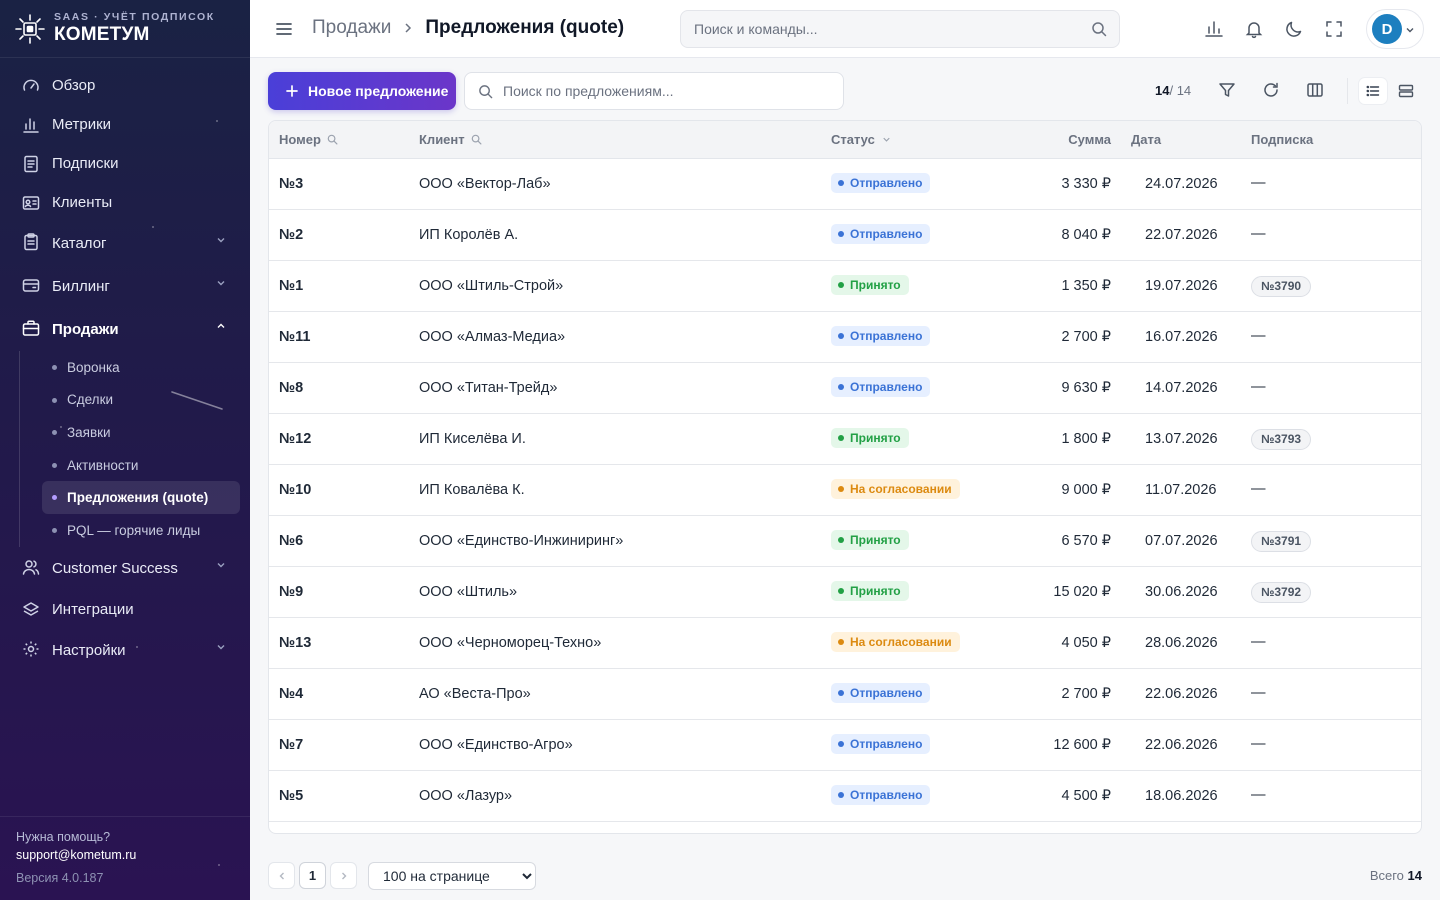  I want to click on client-name: ООО «Единство-Инжиниринг», so click(521, 541).